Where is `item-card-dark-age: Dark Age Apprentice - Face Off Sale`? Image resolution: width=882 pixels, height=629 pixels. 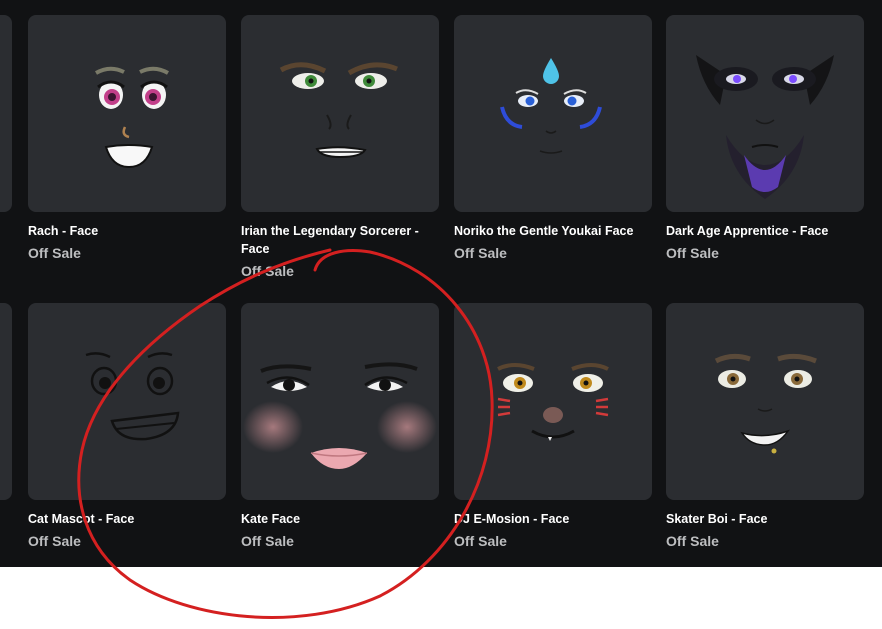
item-card-dark-age: Dark Age Apprentice - Face Off Sale is located at coordinates (765, 138).